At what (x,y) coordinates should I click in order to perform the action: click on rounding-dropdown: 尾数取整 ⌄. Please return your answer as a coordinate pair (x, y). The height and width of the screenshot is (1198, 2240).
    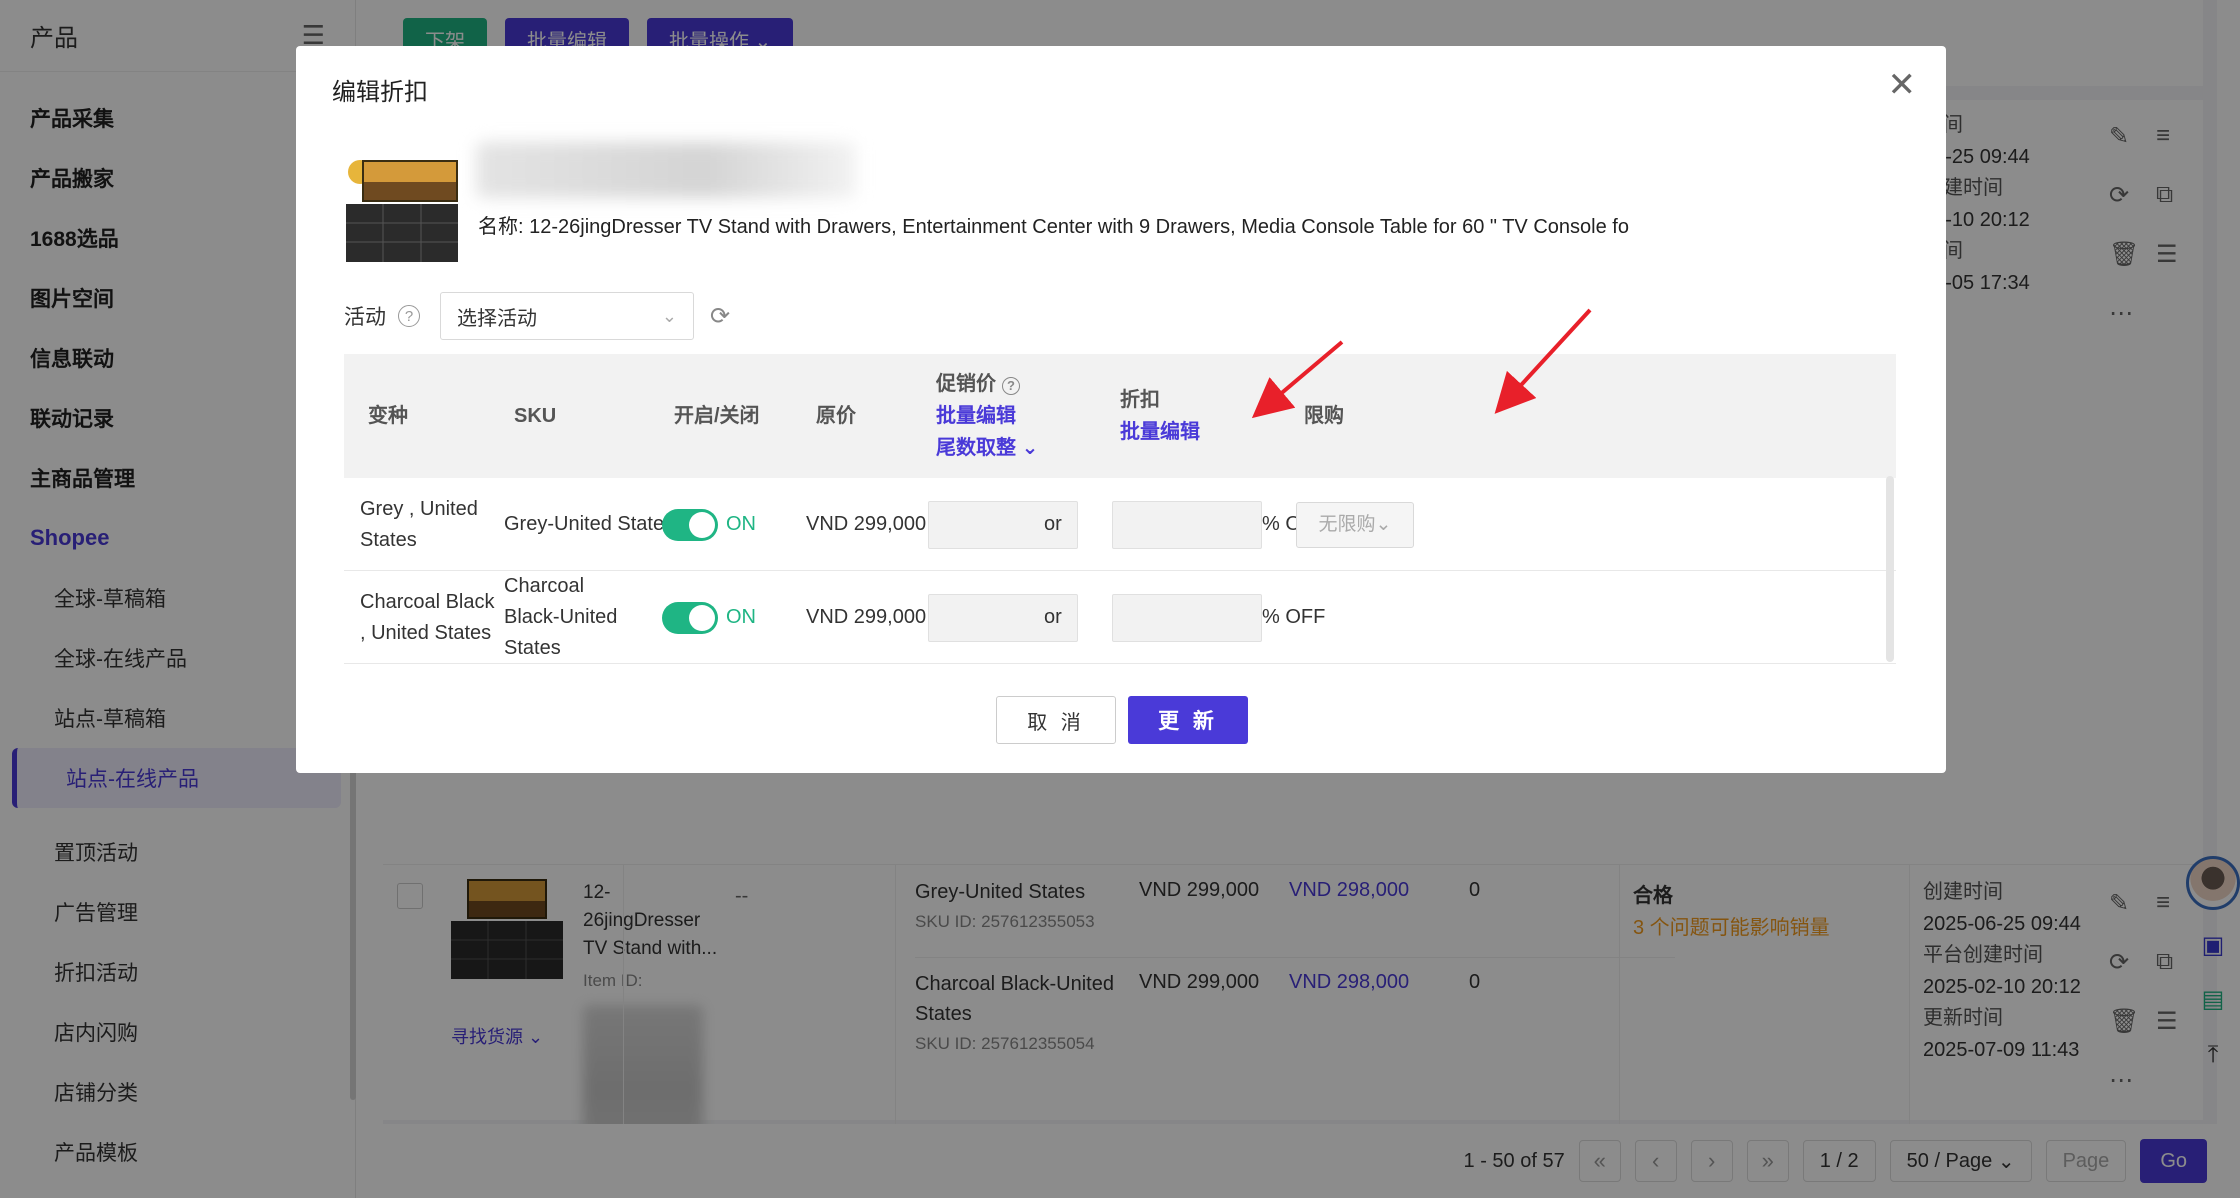
    Looking at the image, I should click on (987, 448).